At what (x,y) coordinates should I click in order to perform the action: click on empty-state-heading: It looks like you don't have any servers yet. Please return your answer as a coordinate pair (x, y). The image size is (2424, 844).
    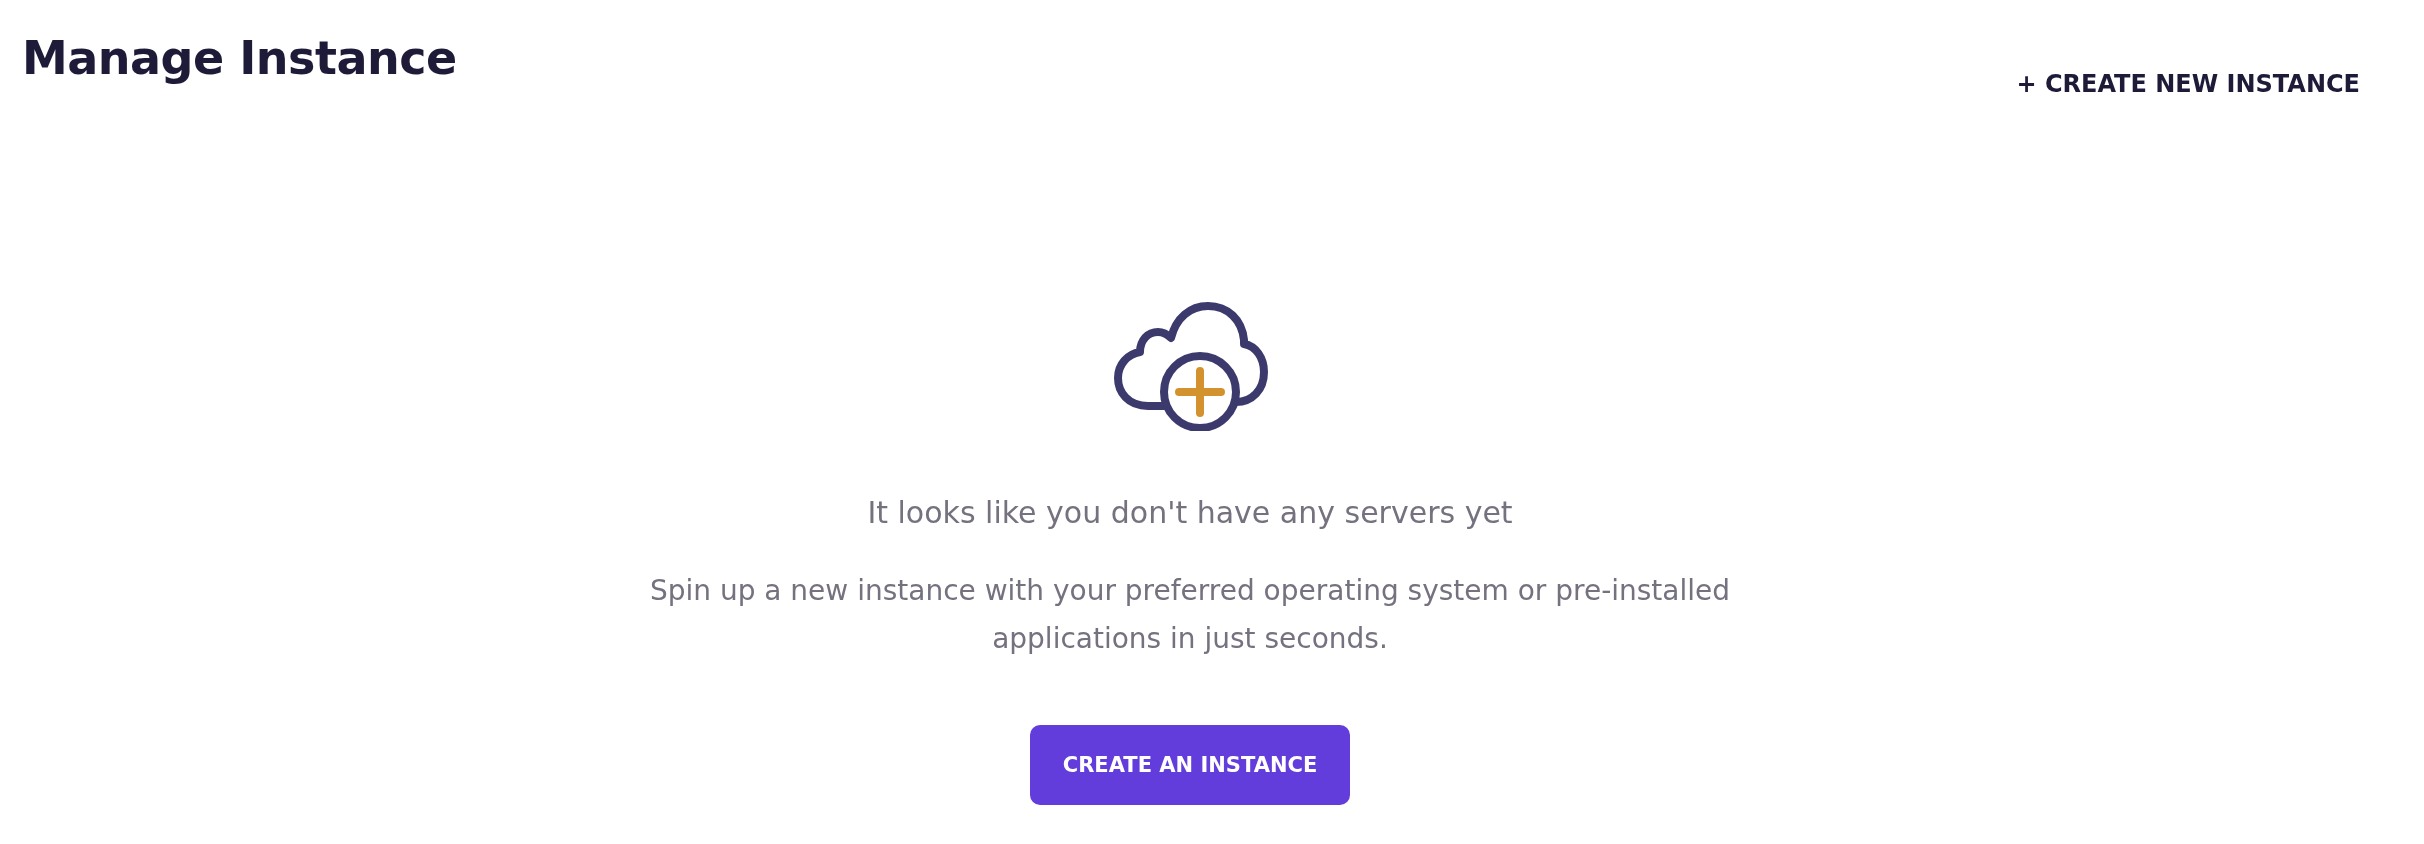
    Looking at the image, I should click on (1190, 513).